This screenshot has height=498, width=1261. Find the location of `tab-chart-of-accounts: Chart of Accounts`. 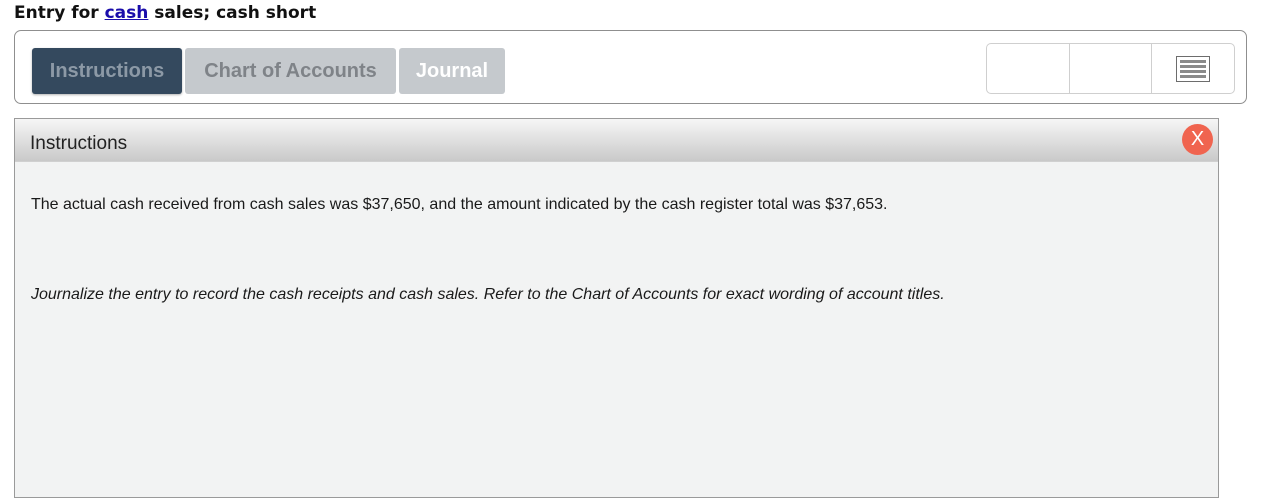

tab-chart-of-accounts: Chart of Accounts is located at coordinates (290, 71).